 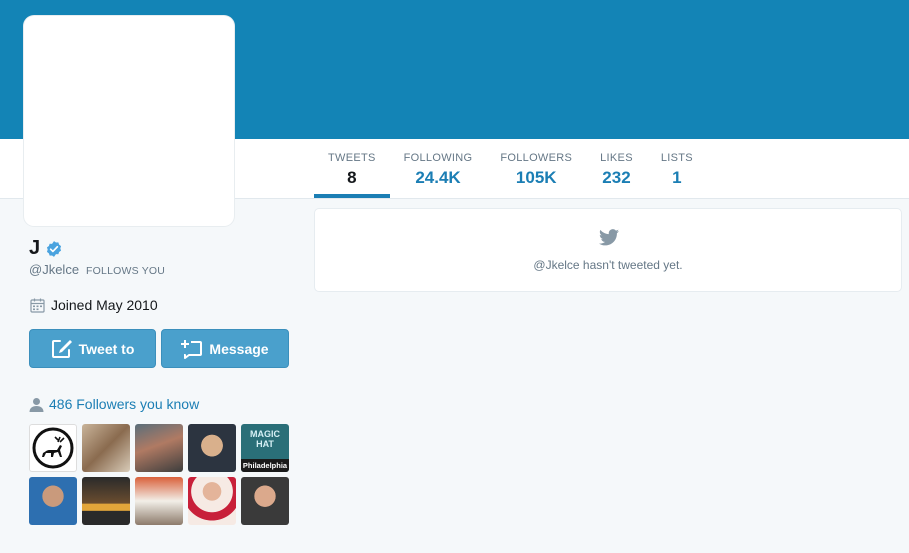 What do you see at coordinates (54, 248) in the screenshot?
I see `verified-badge-icon` at bounding box center [54, 248].